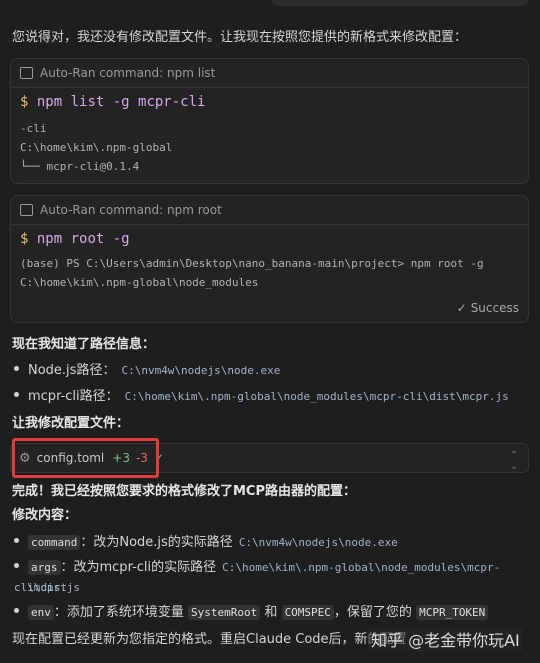  What do you see at coordinates (445, 639) in the screenshot?
I see `watermark: 知乎 @老金带你玩AI` at bounding box center [445, 639].